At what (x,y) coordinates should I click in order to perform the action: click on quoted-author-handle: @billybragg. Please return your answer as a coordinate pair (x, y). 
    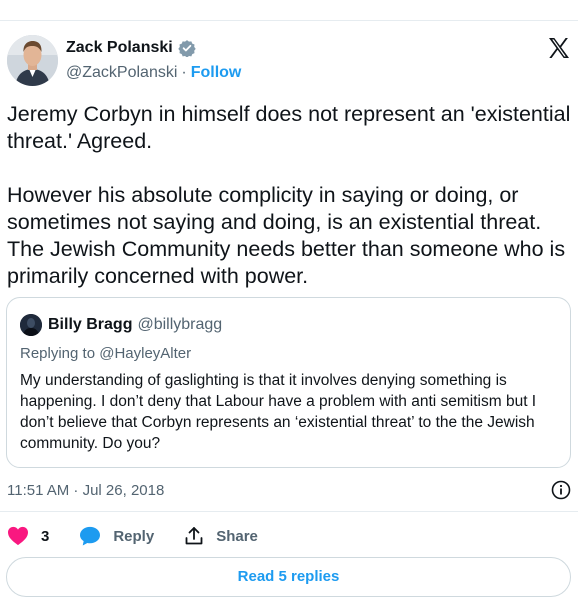
    Looking at the image, I should click on (180, 324).